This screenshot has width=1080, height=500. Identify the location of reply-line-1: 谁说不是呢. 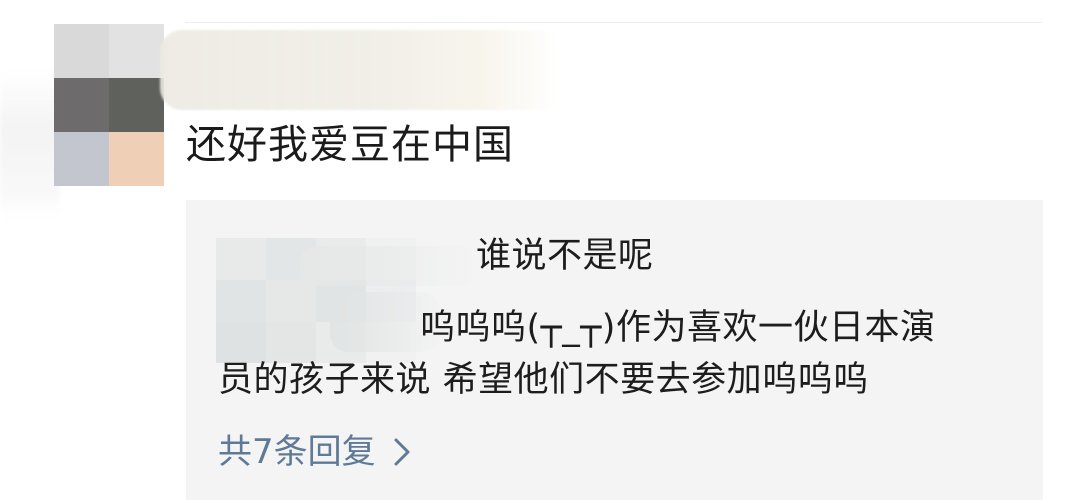
(565, 256).